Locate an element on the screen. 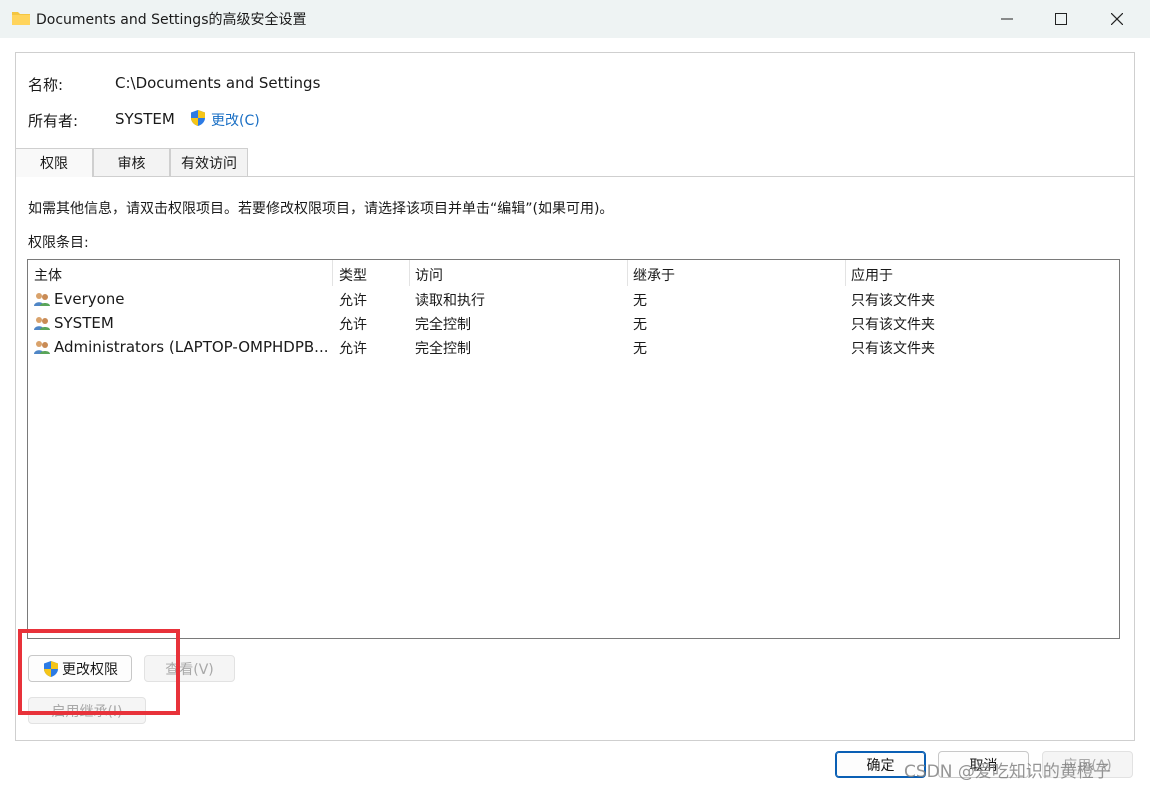  window-title: Documents and Settings的高级安全设置 is located at coordinates (171, 20).